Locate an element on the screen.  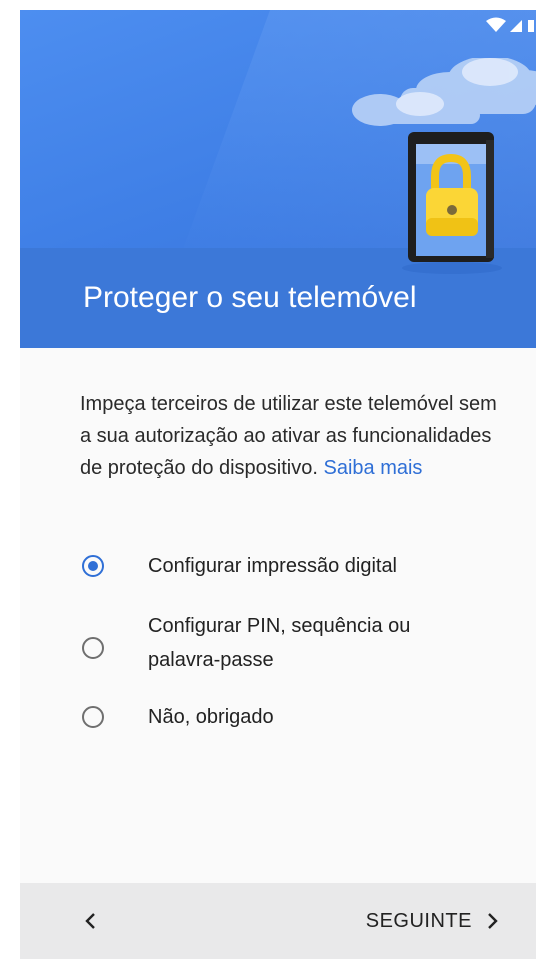
page-title: Proteger o seu telemóvel is located at coordinates (250, 297).